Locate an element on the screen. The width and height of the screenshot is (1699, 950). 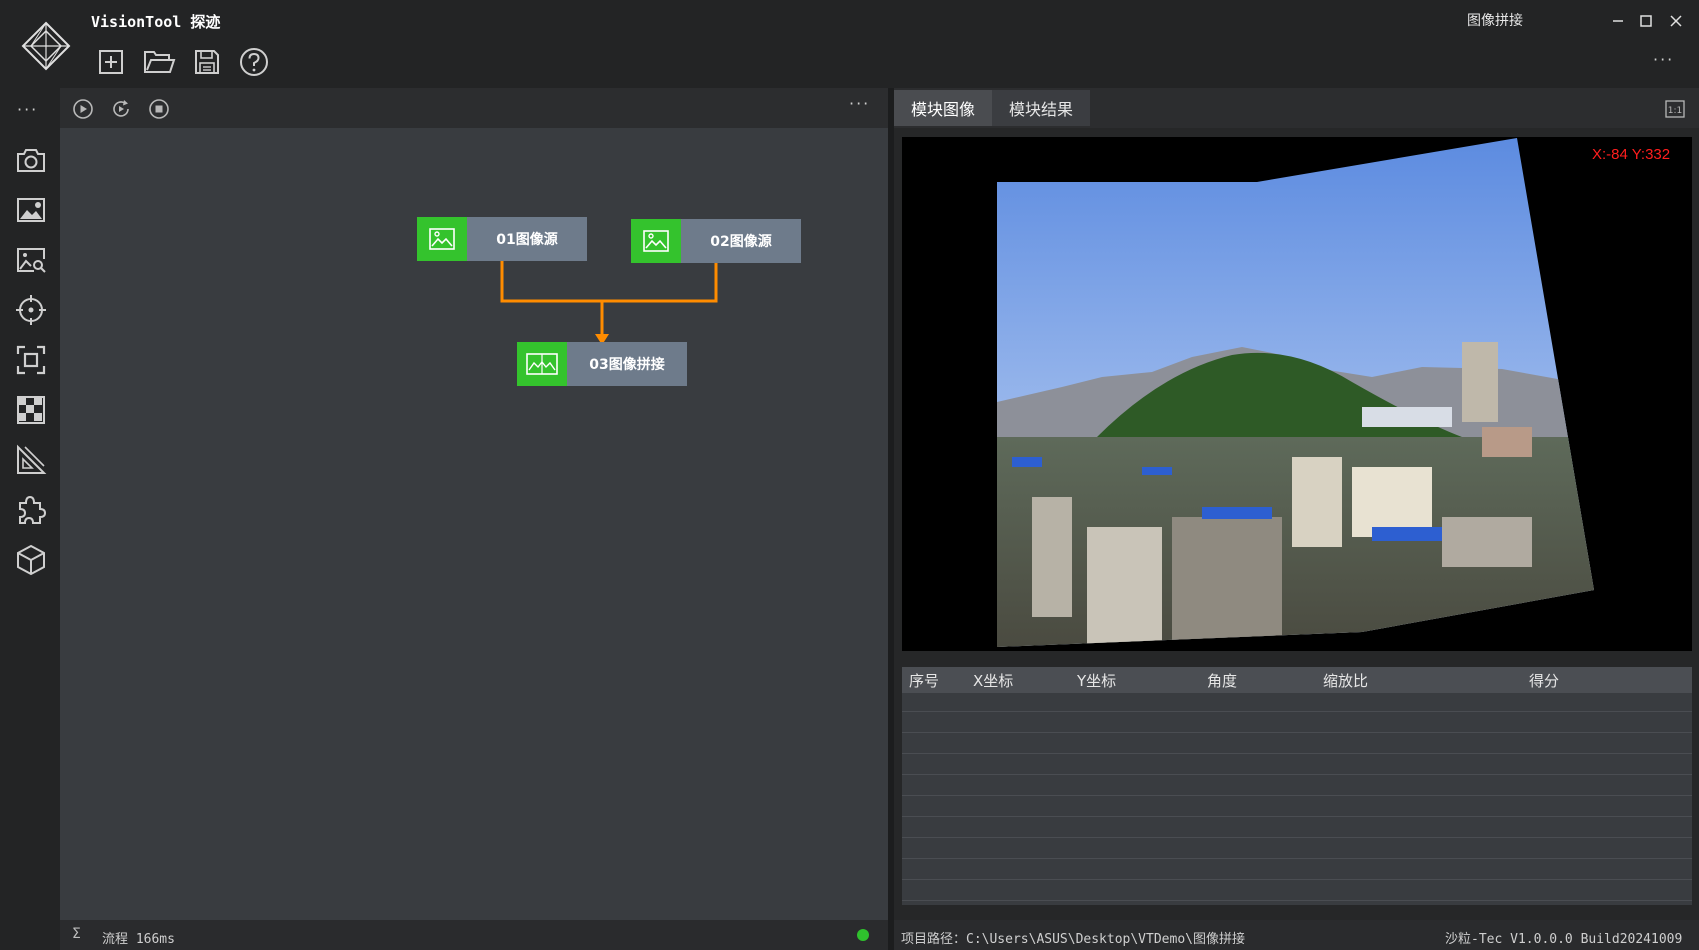
status-indicator is located at coordinates (863, 935).